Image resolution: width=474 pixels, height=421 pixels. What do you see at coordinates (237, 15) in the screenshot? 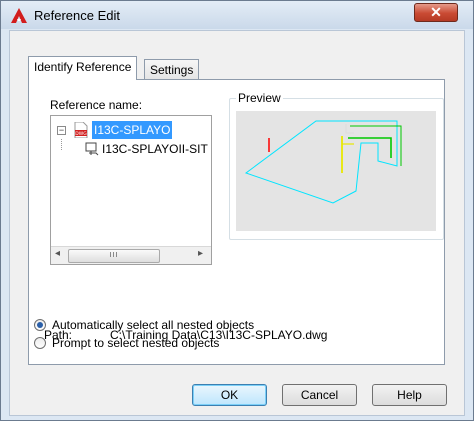
I see `title-bar: Reference Edit ✕` at bounding box center [237, 15].